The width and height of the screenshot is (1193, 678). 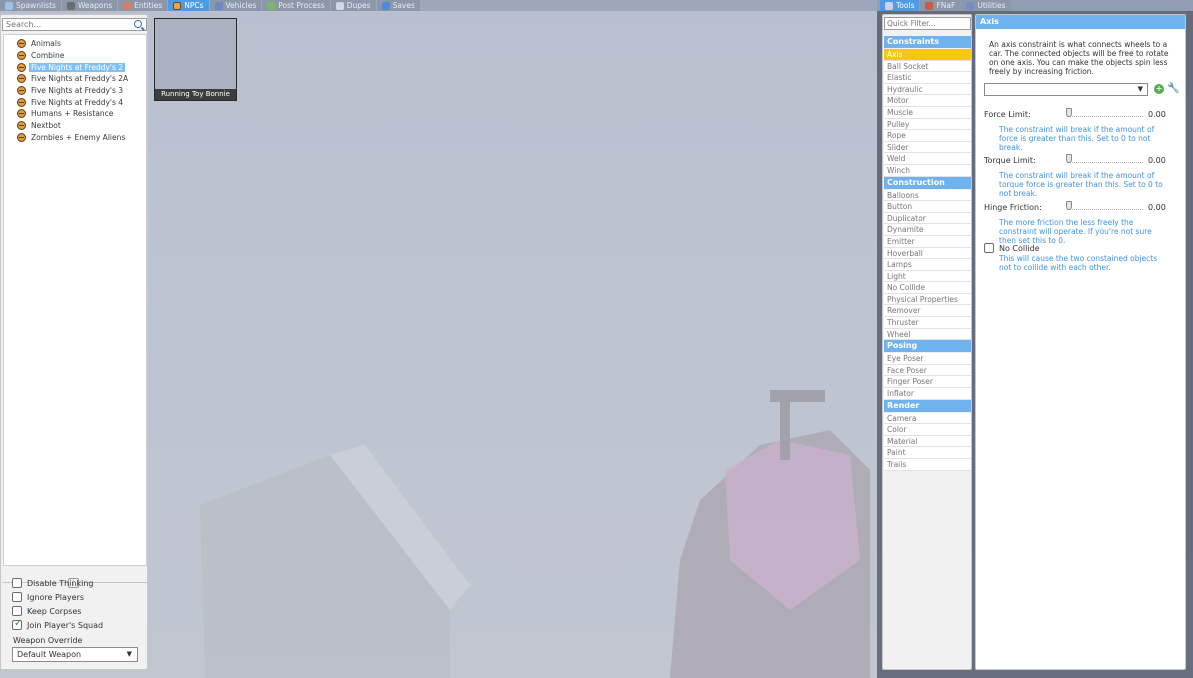 What do you see at coordinates (989, 248) in the screenshot?
I see `nocollide-checkbox` at bounding box center [989, 248].